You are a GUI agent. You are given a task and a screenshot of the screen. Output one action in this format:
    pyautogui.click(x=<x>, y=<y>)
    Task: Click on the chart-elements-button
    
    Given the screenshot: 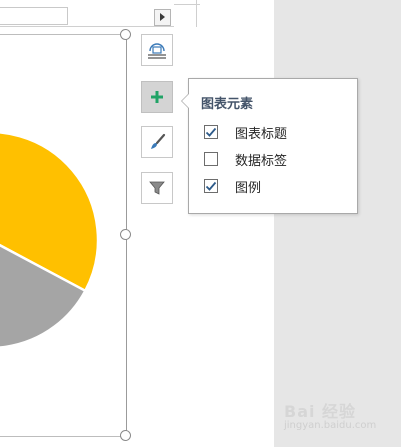 What is the action you would take?
    pyautogui.click(x=157, y=97)
    